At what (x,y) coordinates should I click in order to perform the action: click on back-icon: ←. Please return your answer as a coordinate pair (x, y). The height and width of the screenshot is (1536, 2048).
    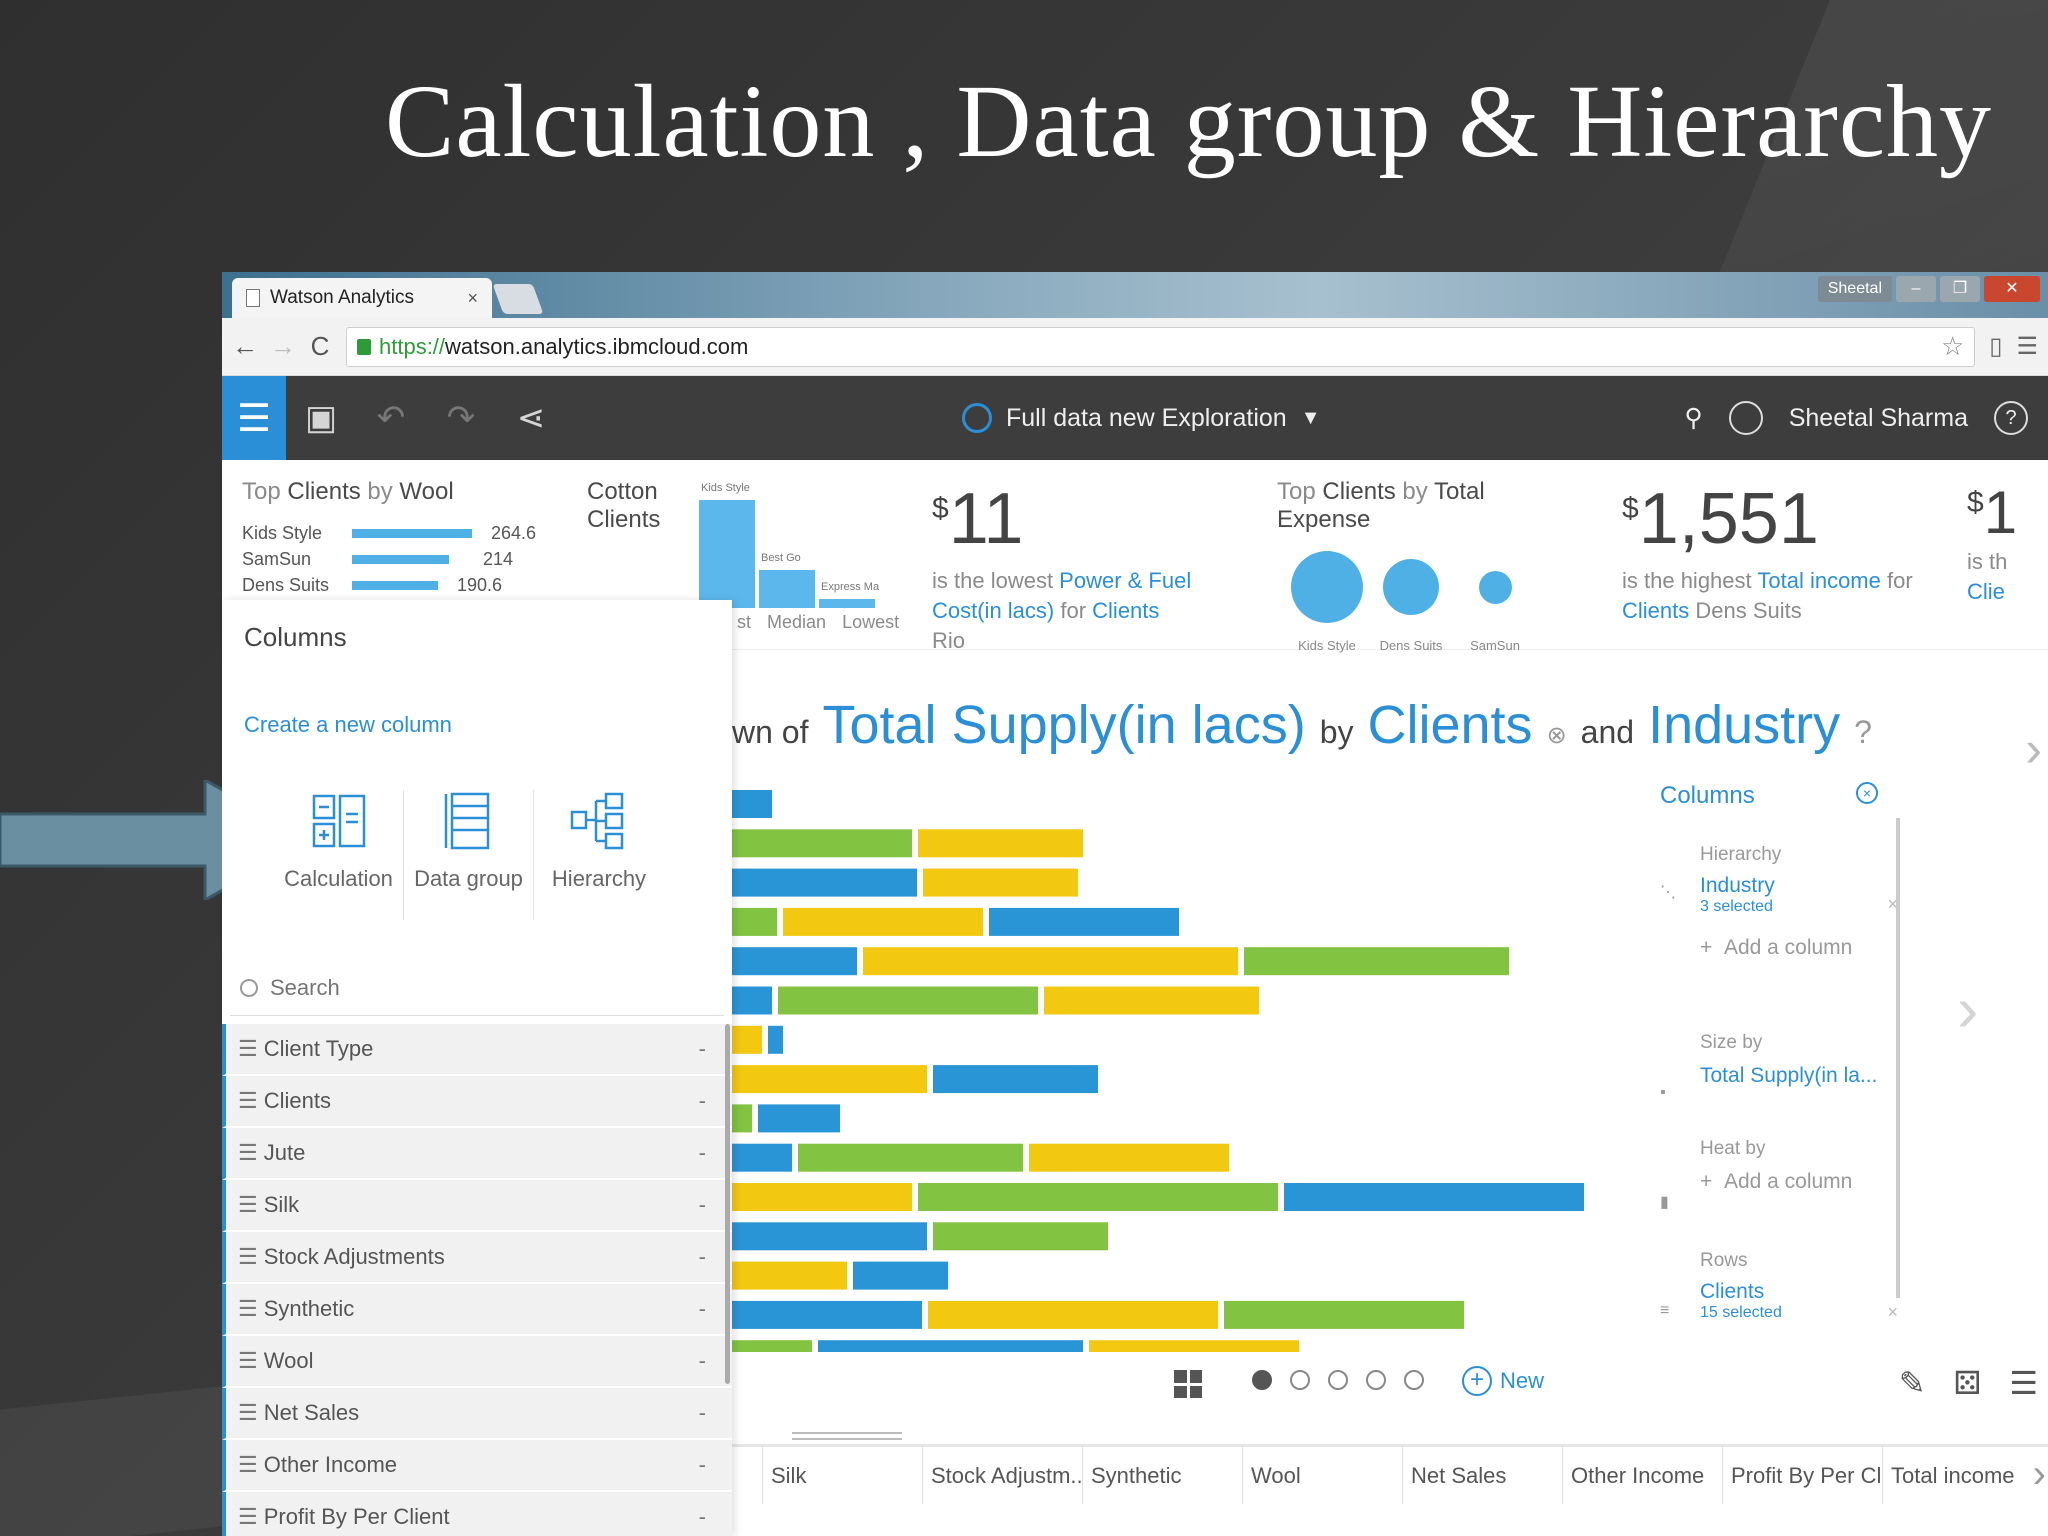
    Looking at the image, I should click on (245, 346).